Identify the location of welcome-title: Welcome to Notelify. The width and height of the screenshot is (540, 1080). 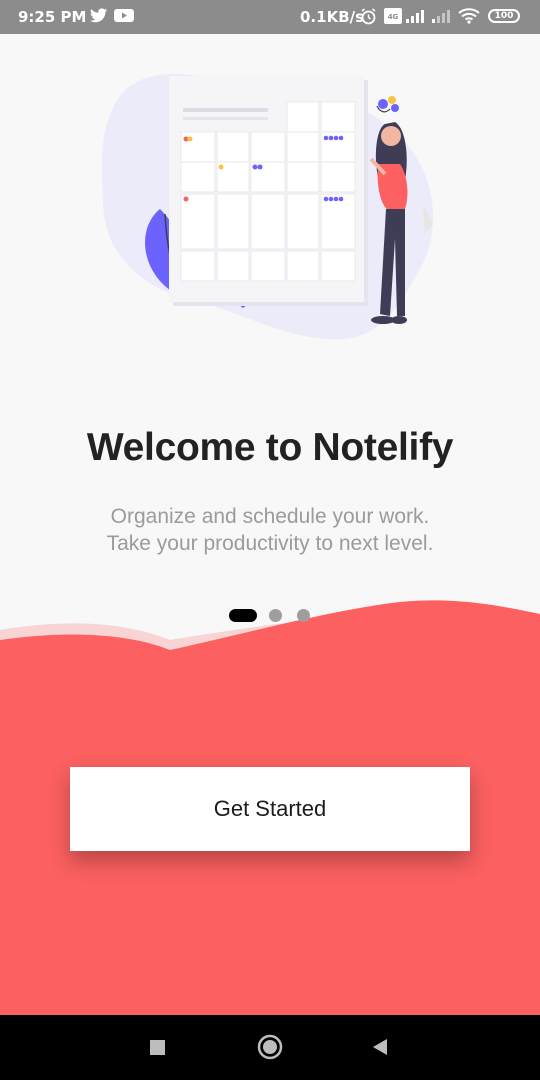
(270, 447).